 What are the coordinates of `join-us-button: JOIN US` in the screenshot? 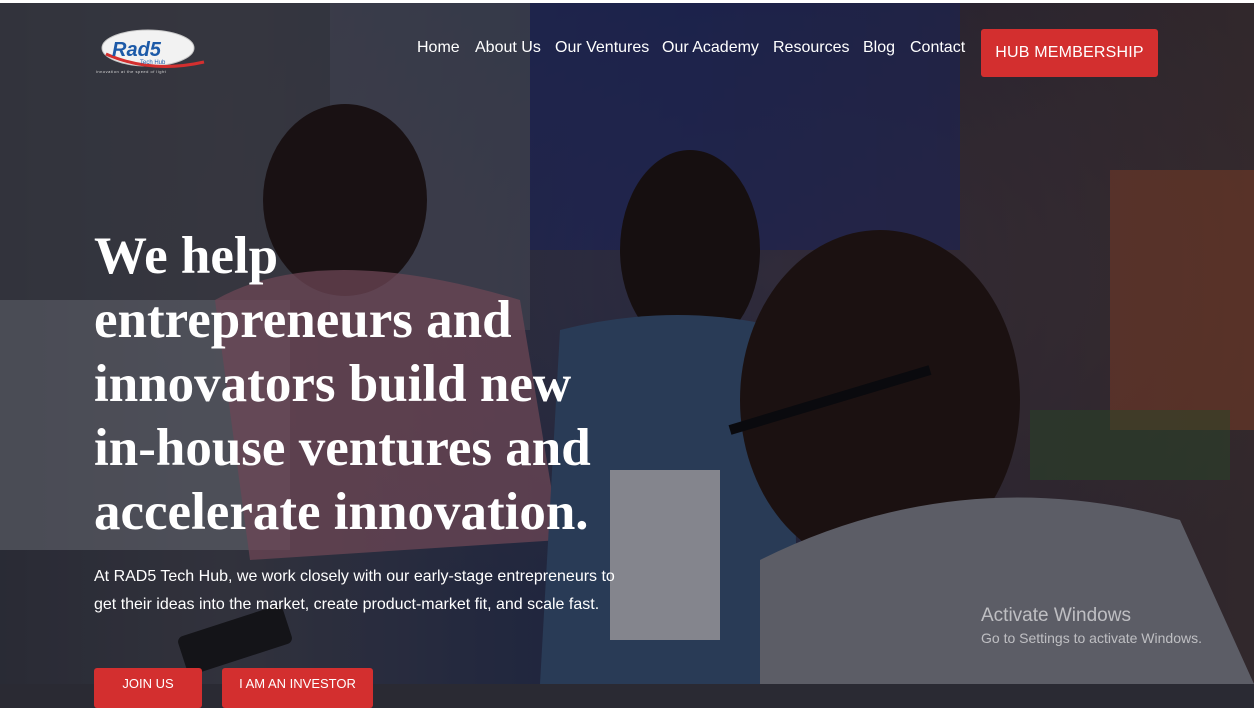 It's located at (148, 688).